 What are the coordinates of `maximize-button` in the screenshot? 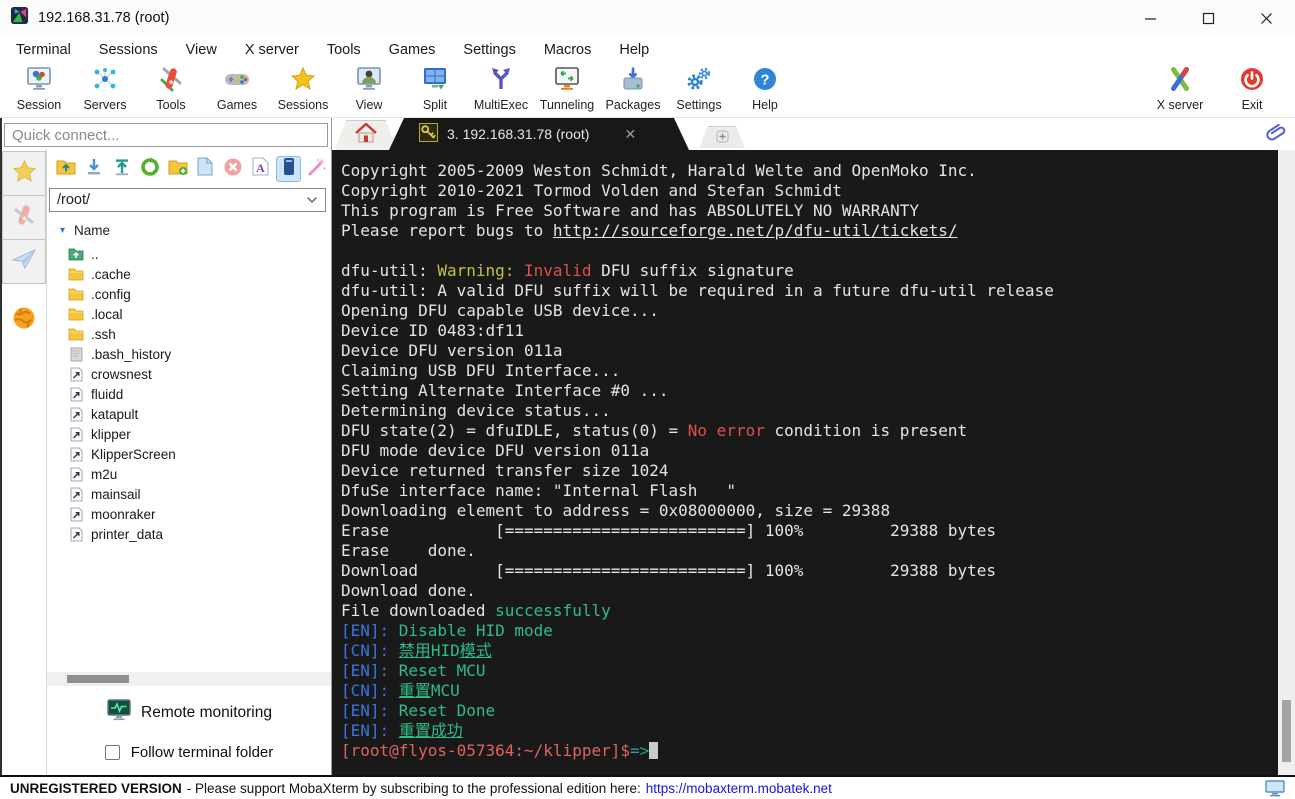 It's located at (1208, 18).